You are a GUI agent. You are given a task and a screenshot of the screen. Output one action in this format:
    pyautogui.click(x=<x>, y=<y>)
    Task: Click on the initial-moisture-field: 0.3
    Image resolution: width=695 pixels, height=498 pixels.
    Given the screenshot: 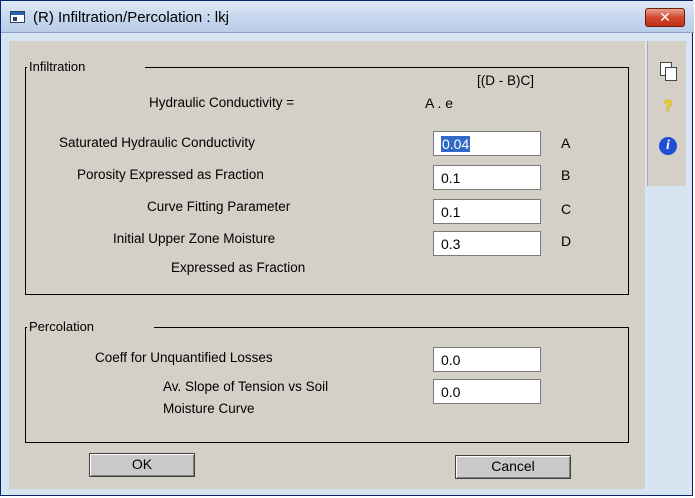 What is the action you would take?
    pyautogui.click(x=487, y=243)
    